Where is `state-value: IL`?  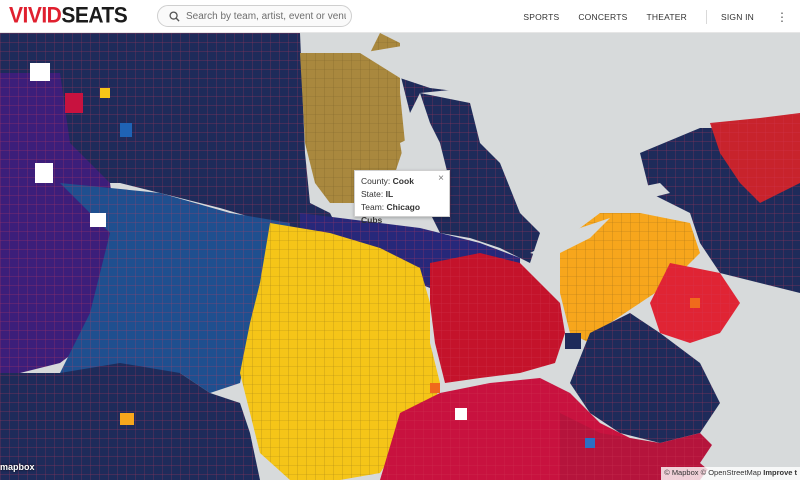 state-value: IL is located at coordinates (389, 194).